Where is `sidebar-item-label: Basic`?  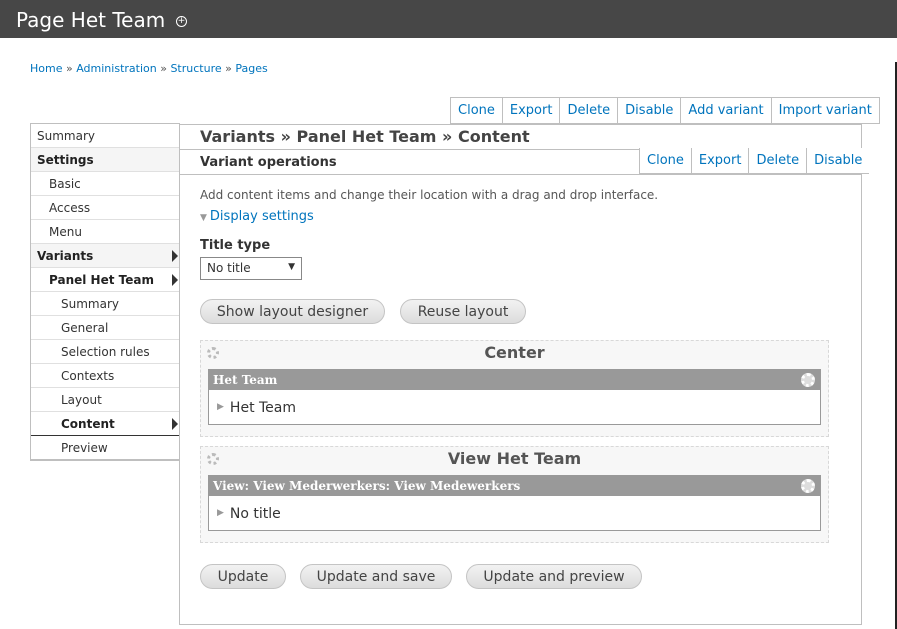
sidebar-item-label: Basic is located at coordinates (65, 183).